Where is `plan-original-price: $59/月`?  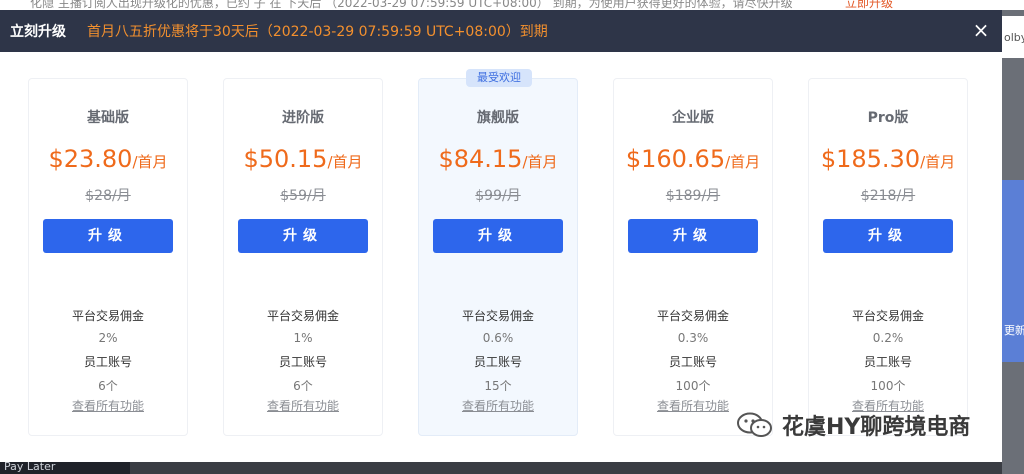 plan-original-price: $59/月 is located at coordinates (303, 196).